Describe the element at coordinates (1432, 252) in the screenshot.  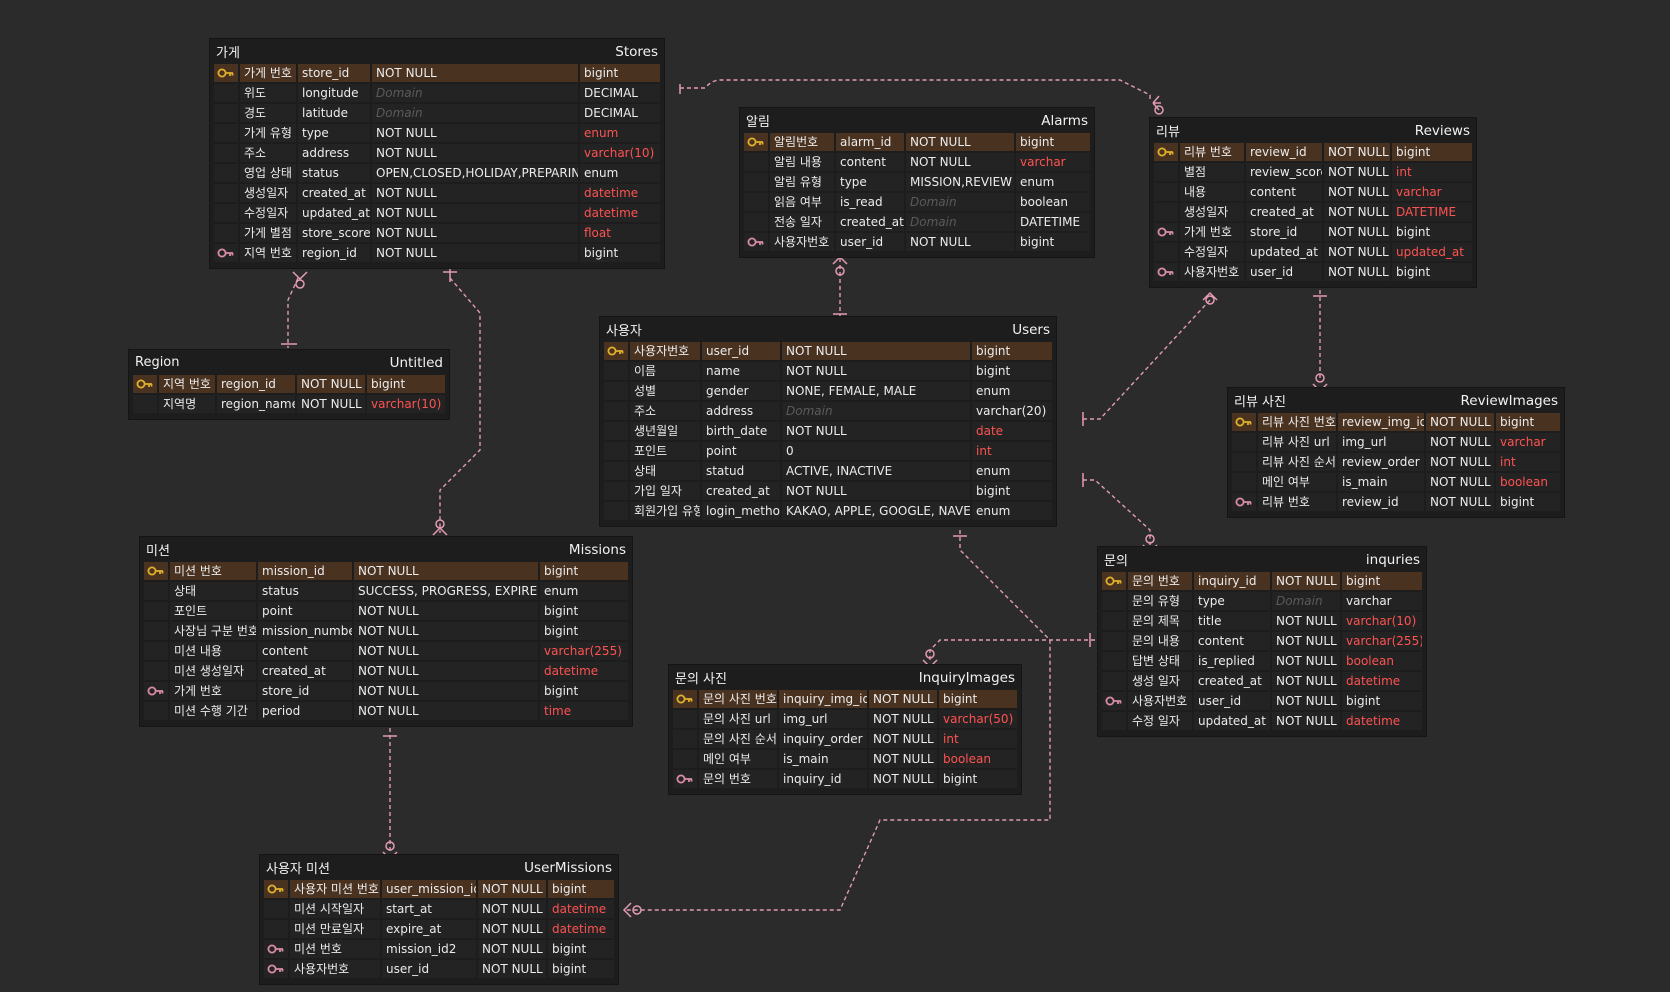
I see `column-type: updated_at` at that location.